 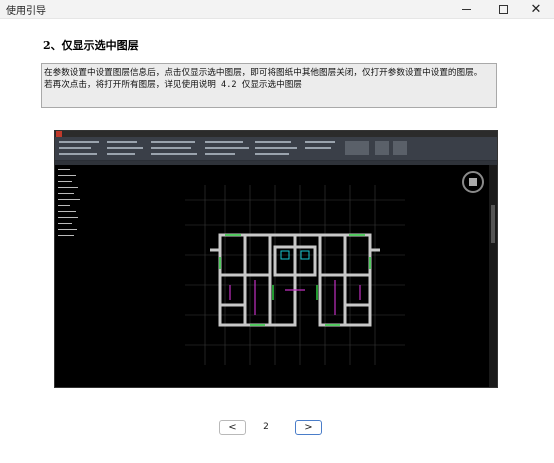 I want to click on description-line-2: 若再次点击，将打开所有图层，详见使用说明 4.2 仅显示选中图层, so click(x=173, y=85).